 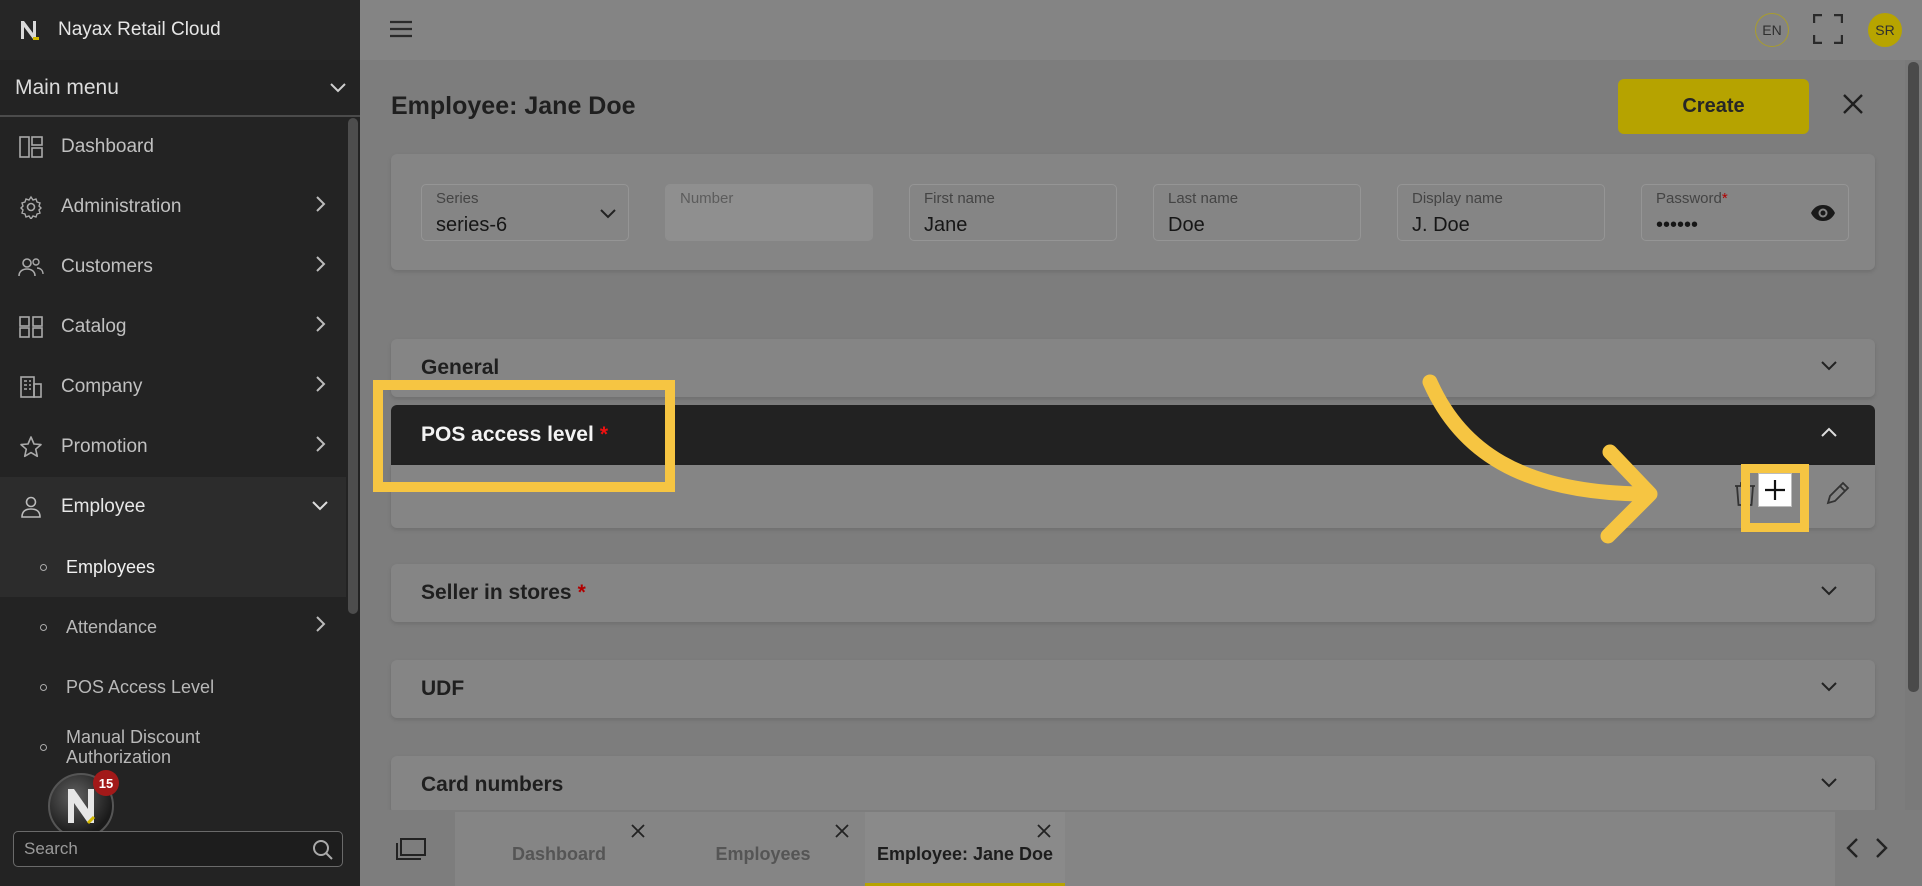 I want to click on users-icon, so click(x=31, y=267).